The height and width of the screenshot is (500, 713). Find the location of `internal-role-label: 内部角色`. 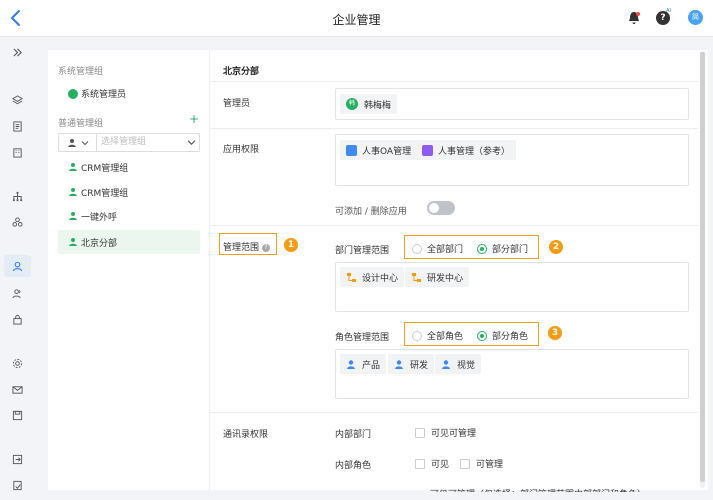

internal-role-label: 内部角色 is located at coordinates (353, 466).